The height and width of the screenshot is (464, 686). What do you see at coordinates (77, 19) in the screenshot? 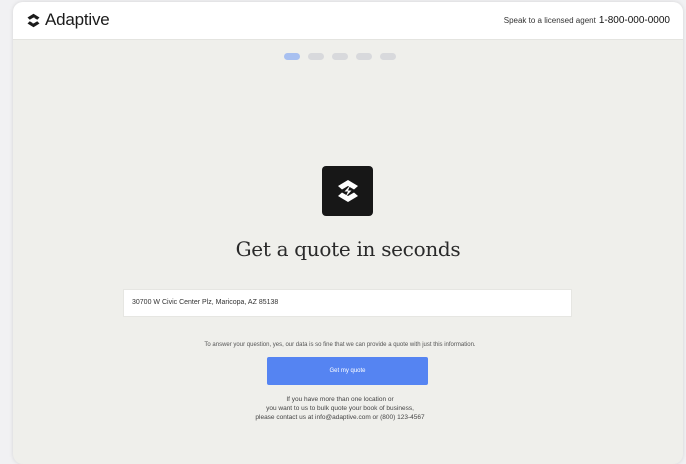
I see `logo-text: Adaptive` at bounding box center [77, 19].